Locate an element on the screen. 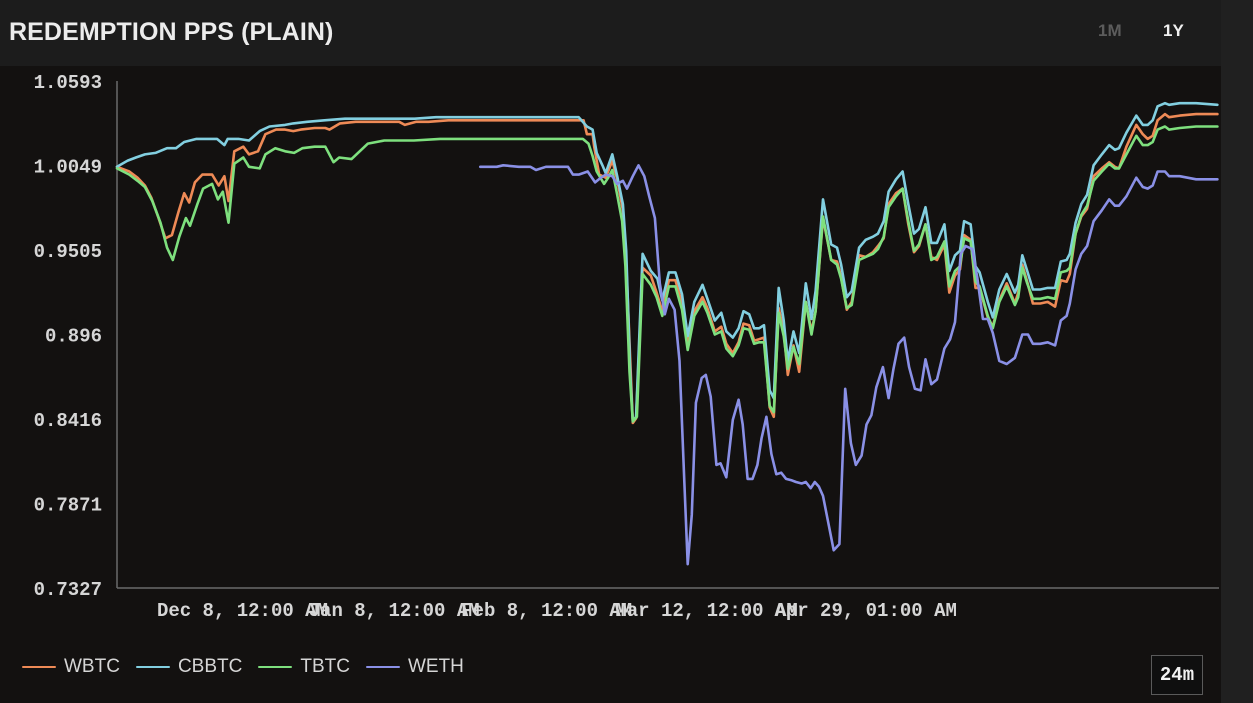 The width and height of the screenshot is (1253, 703). legend-label-wbtc: WBTC is located at coordinates (92, 666).